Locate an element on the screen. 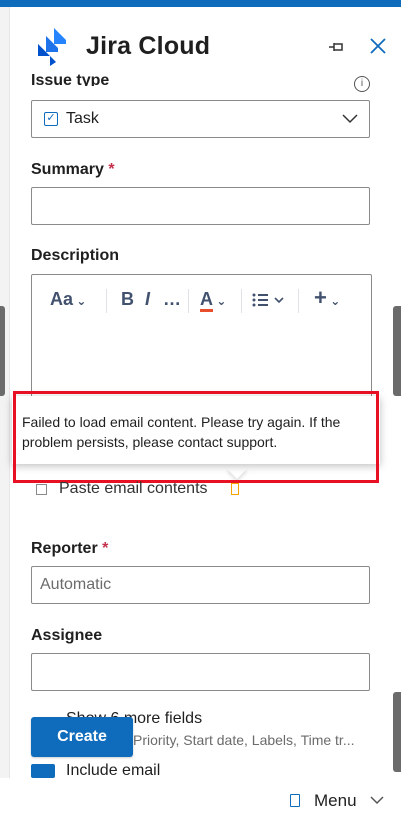 The height and width of the screenshot is (824, 401). scrollbar-thumb-lower is located at coordinates (397, 732).